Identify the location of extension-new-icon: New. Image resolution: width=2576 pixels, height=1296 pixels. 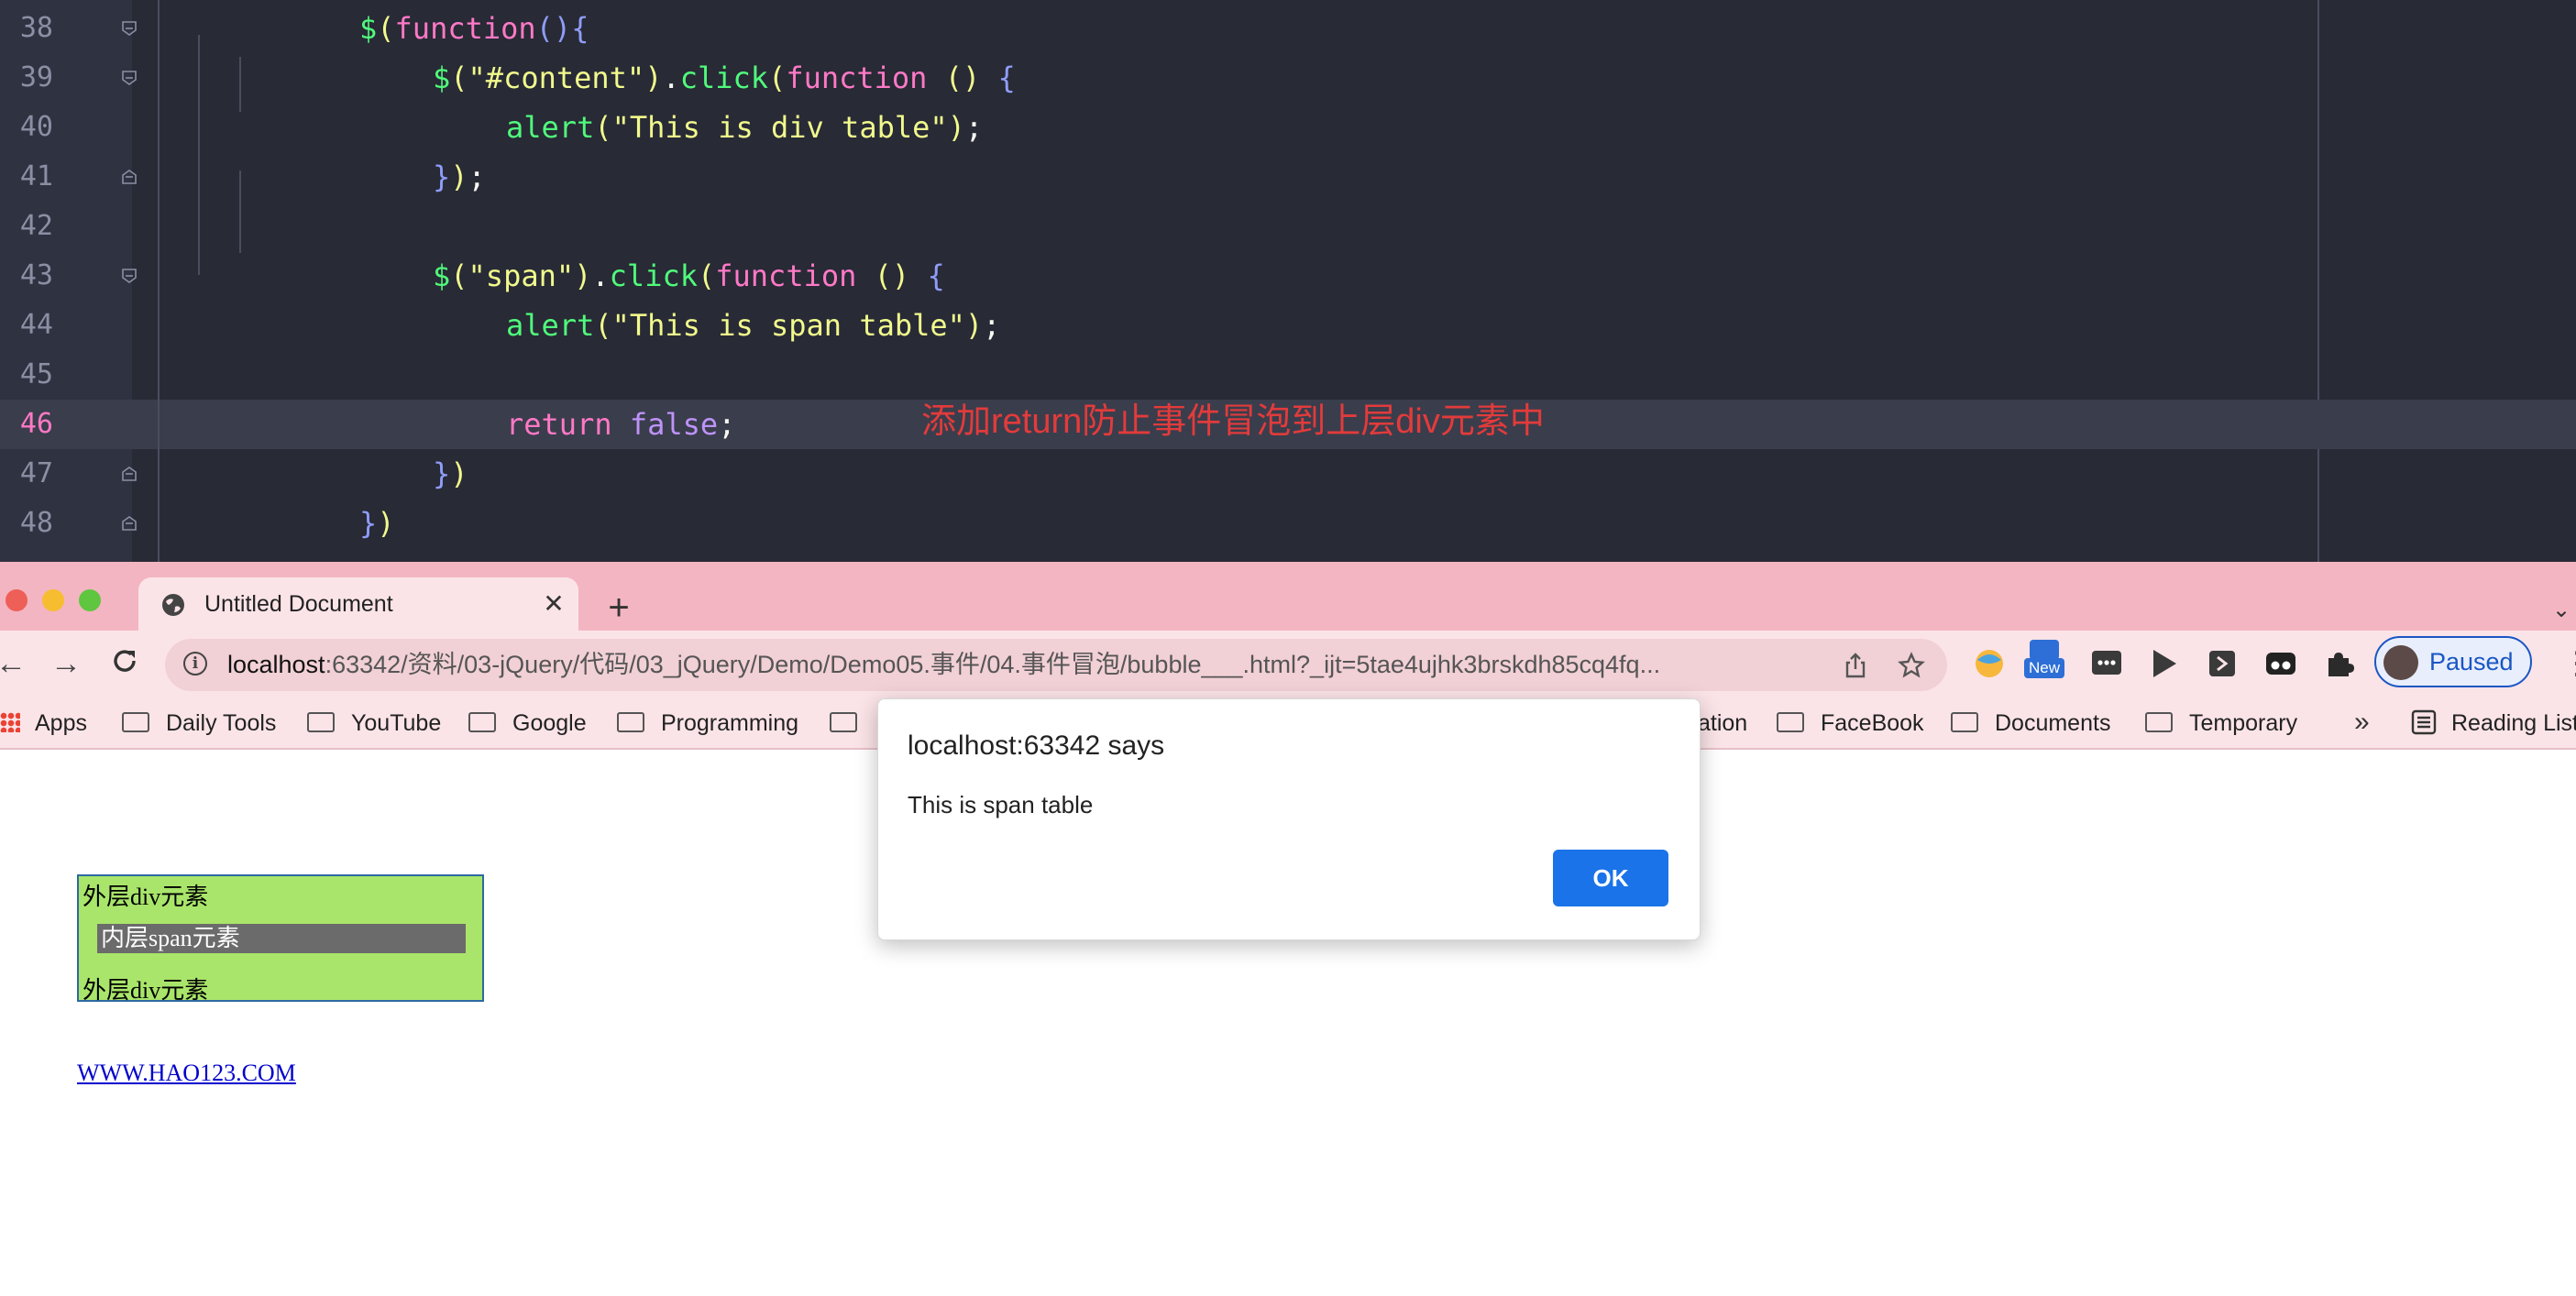
(2044, 659).